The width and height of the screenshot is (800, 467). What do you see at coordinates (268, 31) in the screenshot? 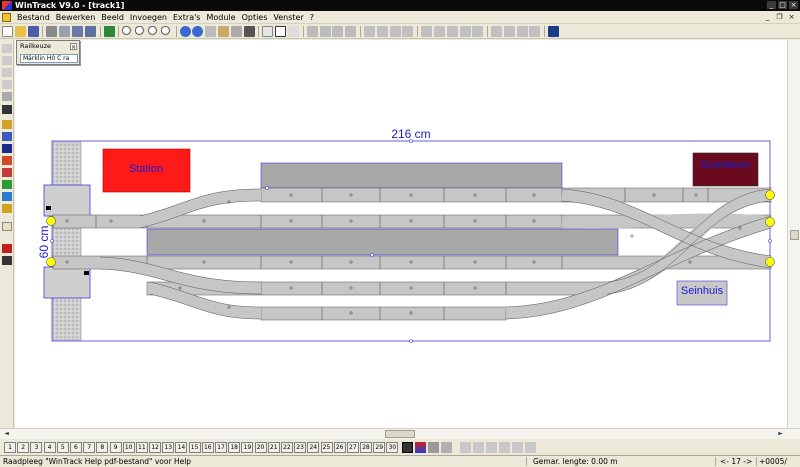
I see `select-arrow-icon` at bounding box center [268, 31].